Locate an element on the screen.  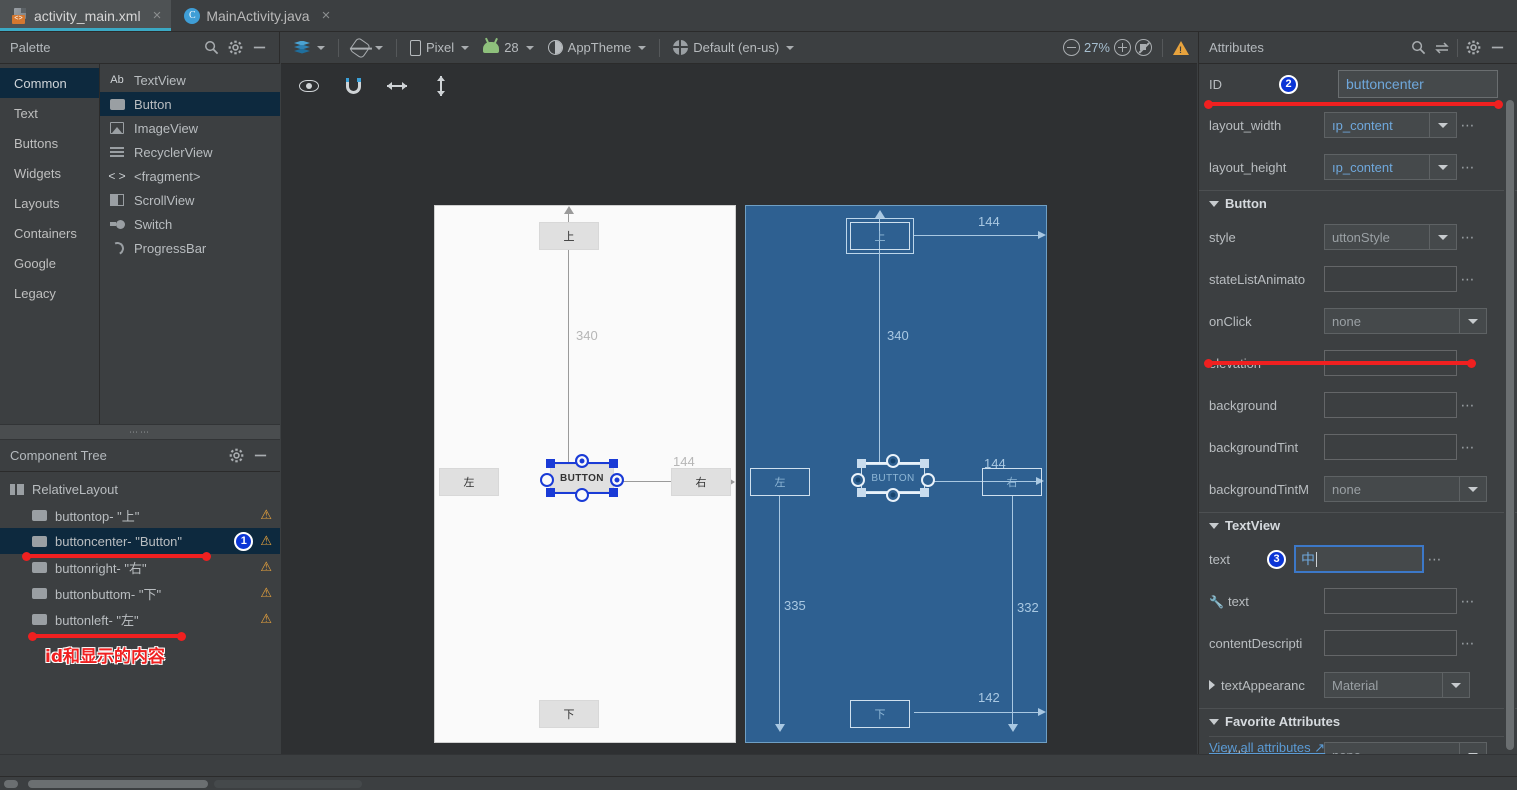
scrollbar-thumb-mid is located at coordinates (118, 784).